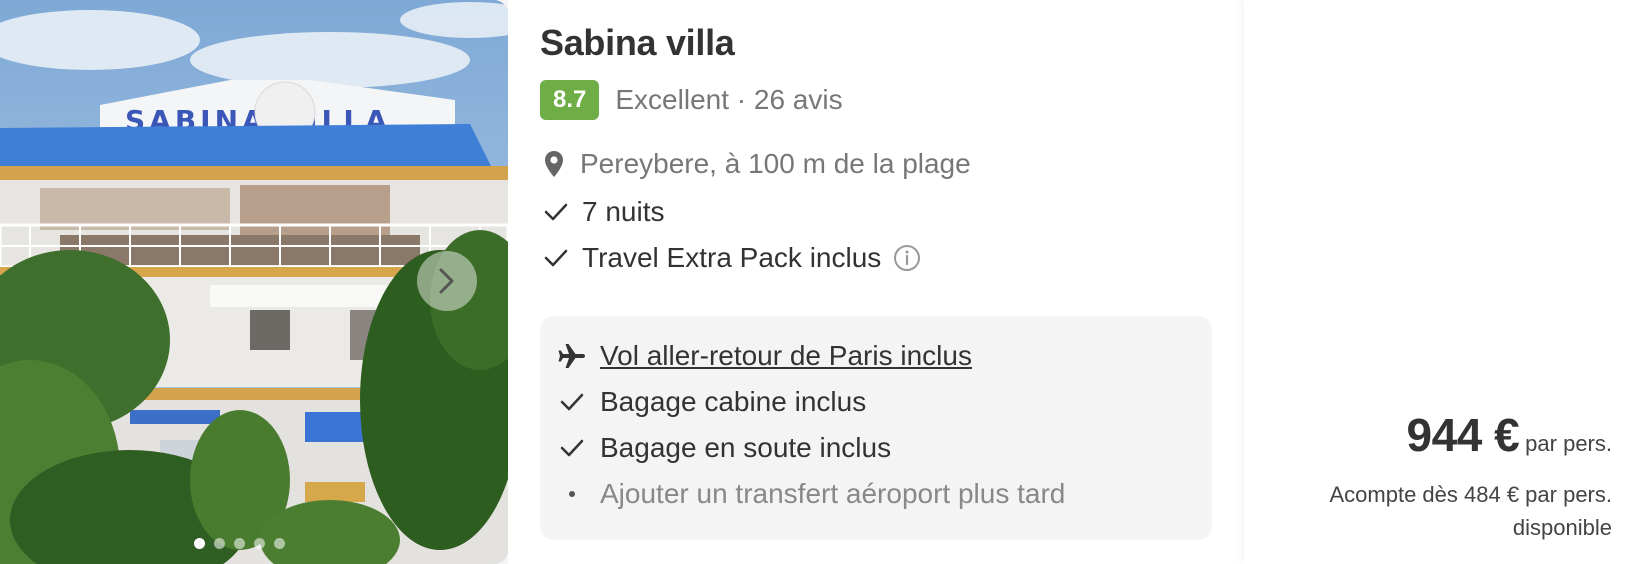  What do you see at coordinates (786, 356) in the screenshot?
I see `flight-details-link: Vol aller-retour de Paris inclus` at bounding box center [786, 356].